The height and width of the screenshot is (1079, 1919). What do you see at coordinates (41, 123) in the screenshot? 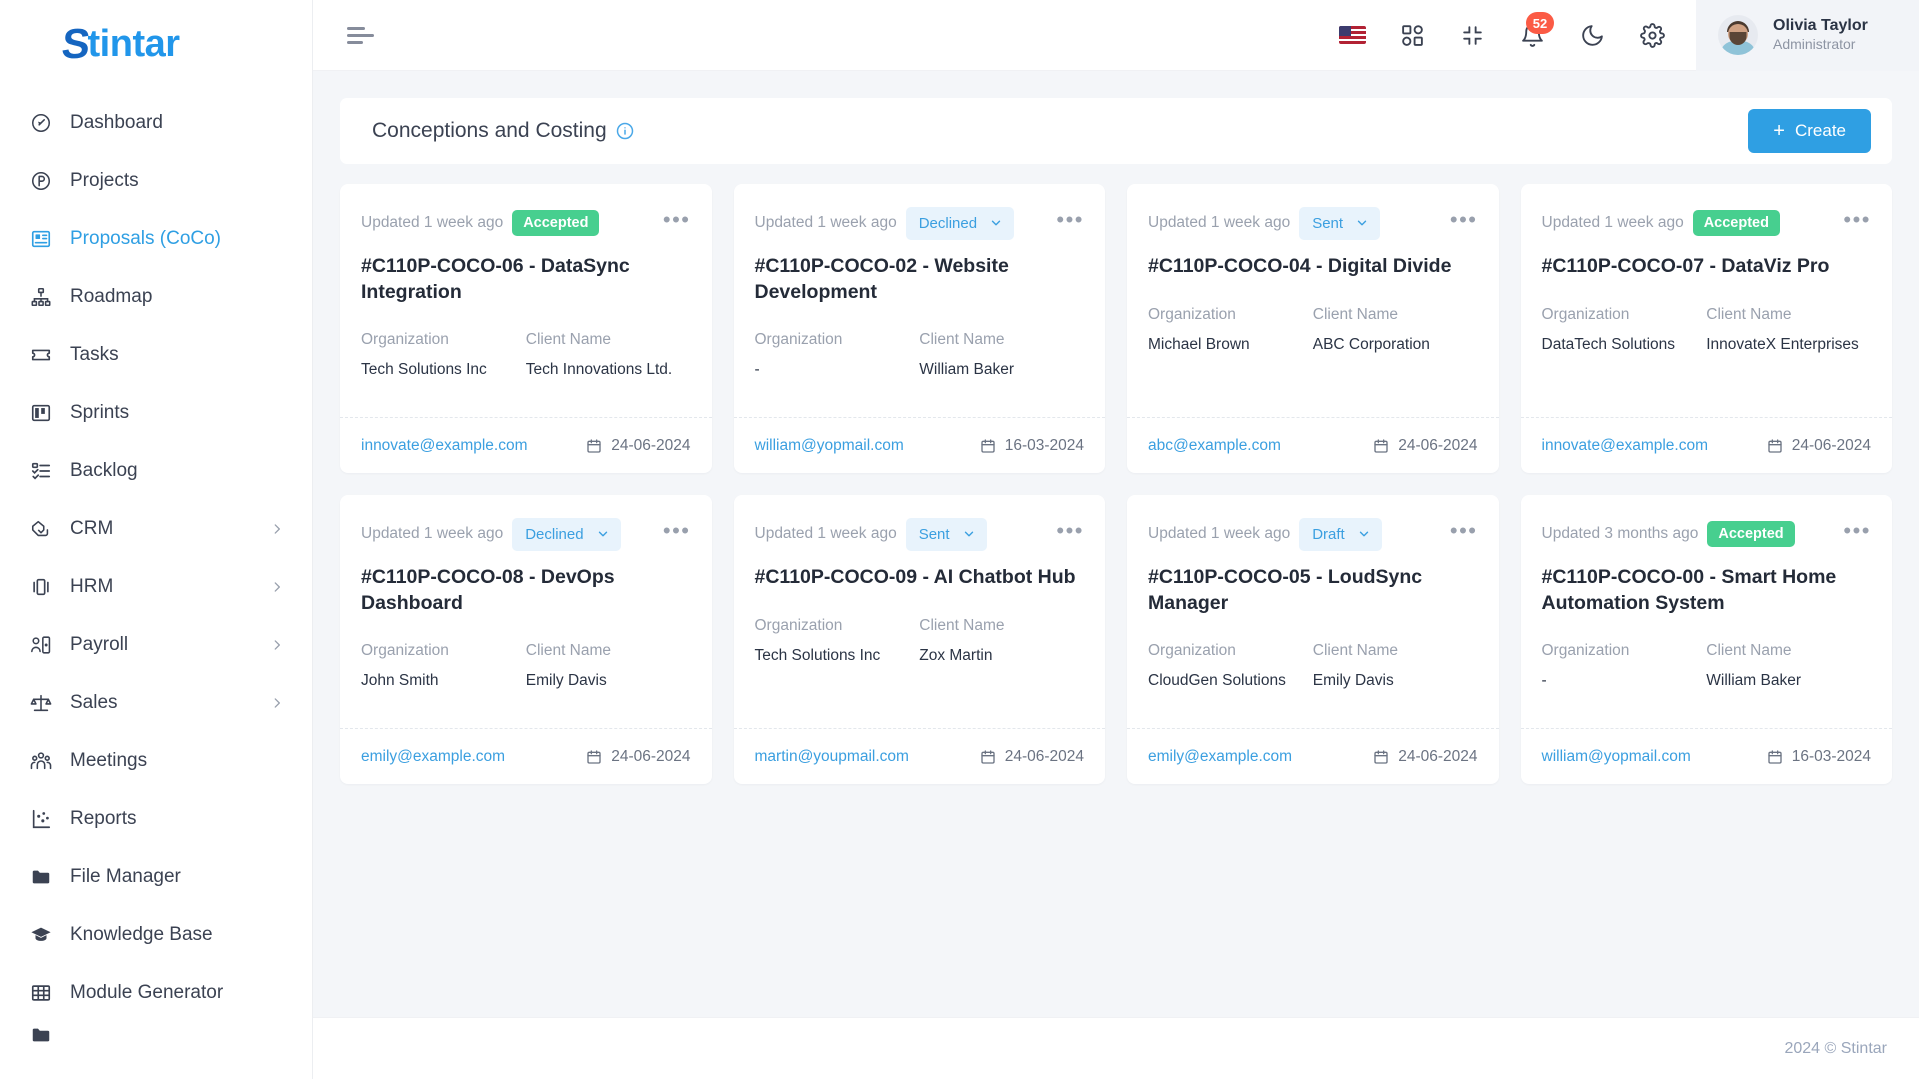
I see `gauge-icon` at bounding box center [41, 123].